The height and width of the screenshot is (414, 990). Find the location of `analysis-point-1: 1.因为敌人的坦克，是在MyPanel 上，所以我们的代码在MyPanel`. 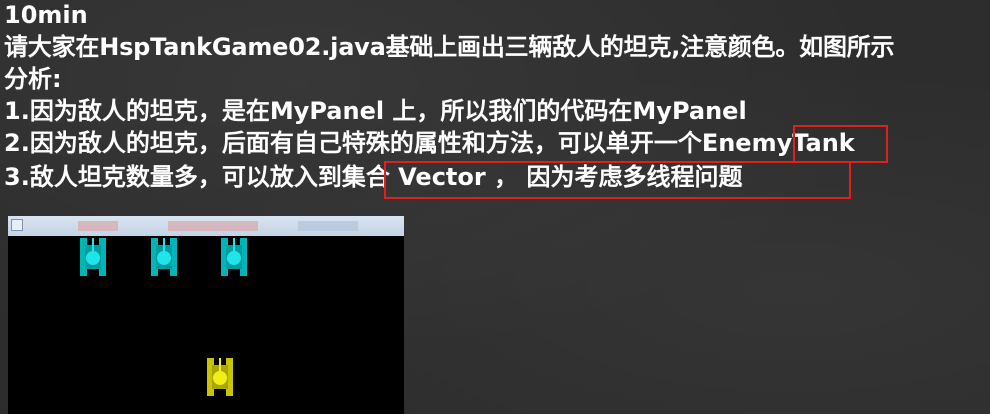

analysis-point-1: 1.因为敌人的坦克，是在MyPanel 上，所以我们的代码在MyPanel is located at coordinates (375, 111).